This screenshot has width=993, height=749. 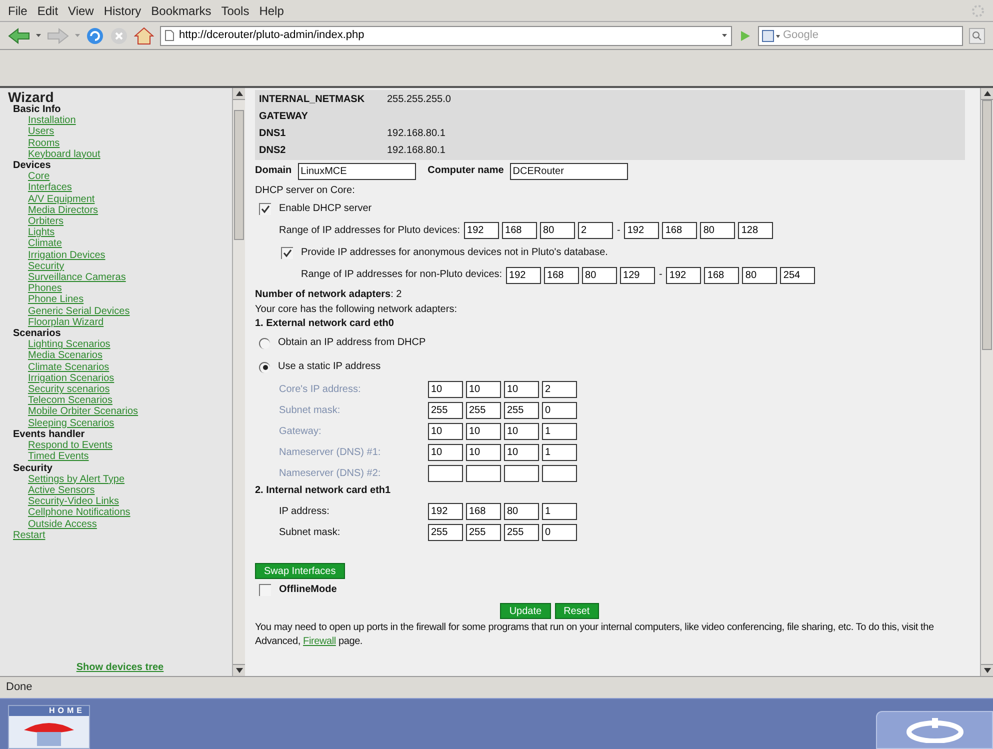 What do you see at coordinates (181, 11) in the screenshot?
I see `menu-item: Bookmarks` at bounding box center [181, 11].